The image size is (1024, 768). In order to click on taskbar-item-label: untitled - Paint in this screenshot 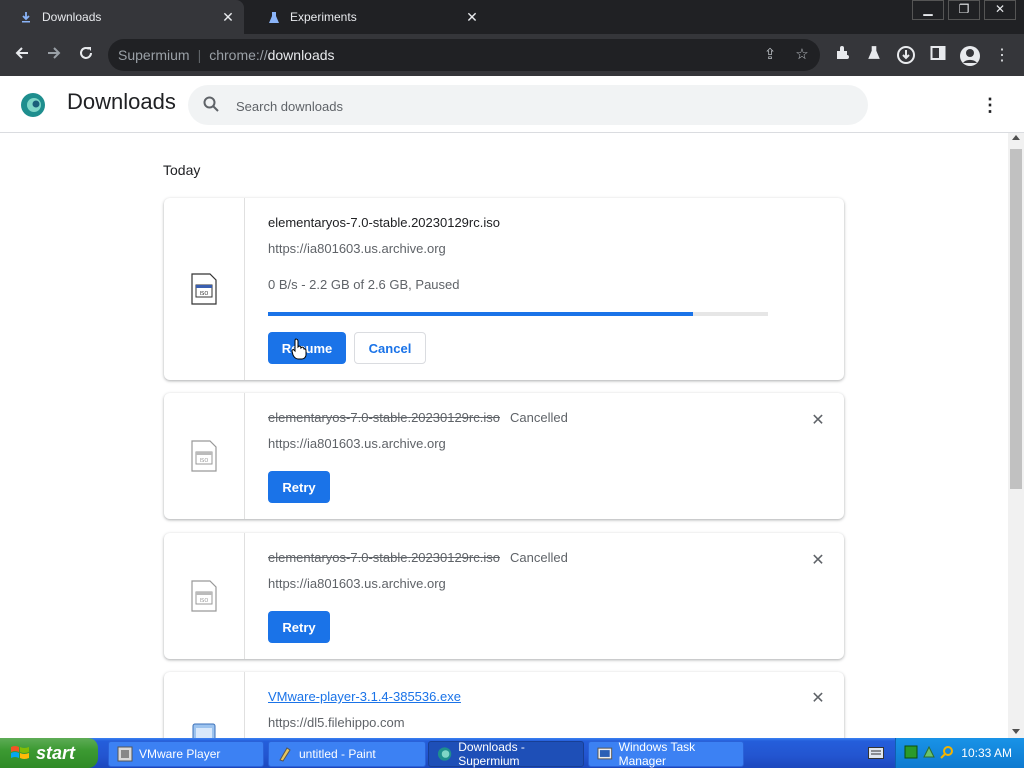, I will do `click(337, 754)`.